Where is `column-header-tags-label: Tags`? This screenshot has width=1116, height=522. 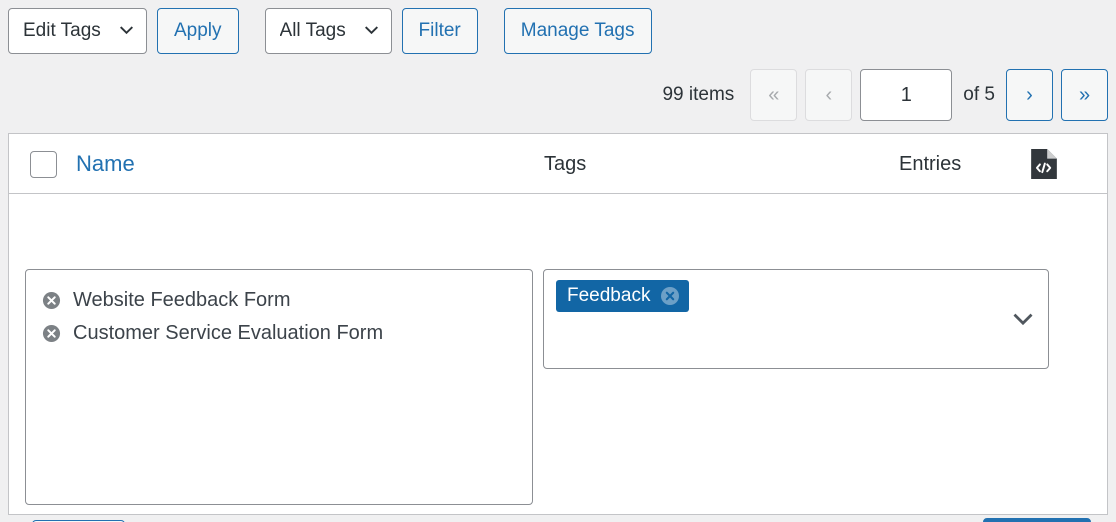 column-header-tags-label: Tags is located at coordinates (565, 163).